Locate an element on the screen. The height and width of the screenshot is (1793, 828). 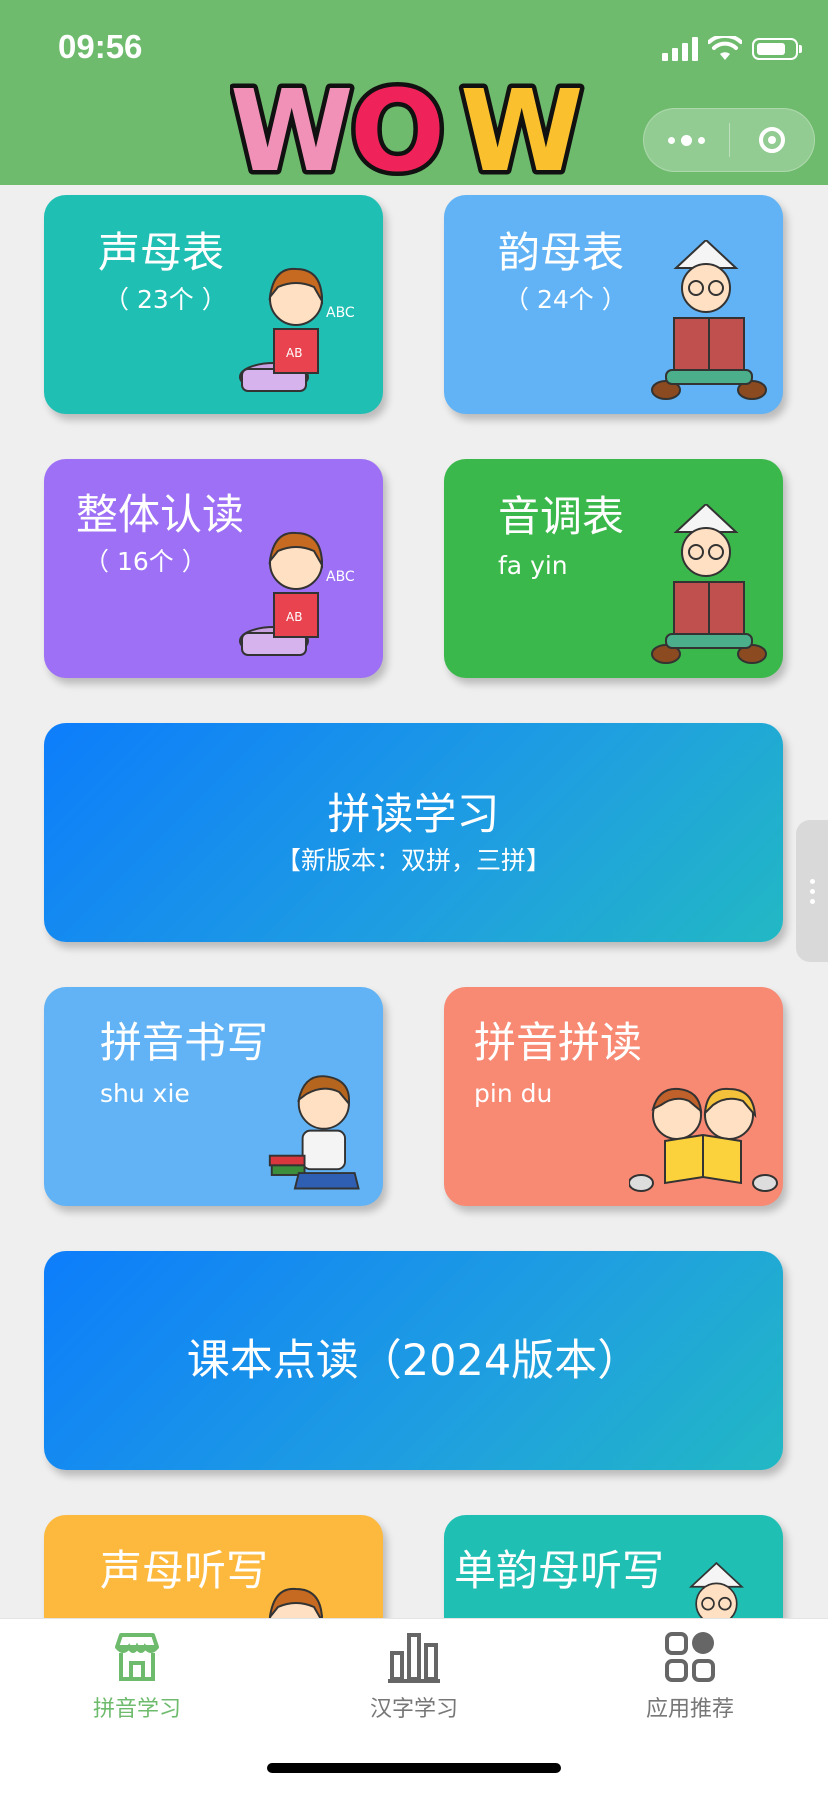
card-shengmu: 声母表 （ 23个 ） AB ABC is located at coordinates (213, 304).